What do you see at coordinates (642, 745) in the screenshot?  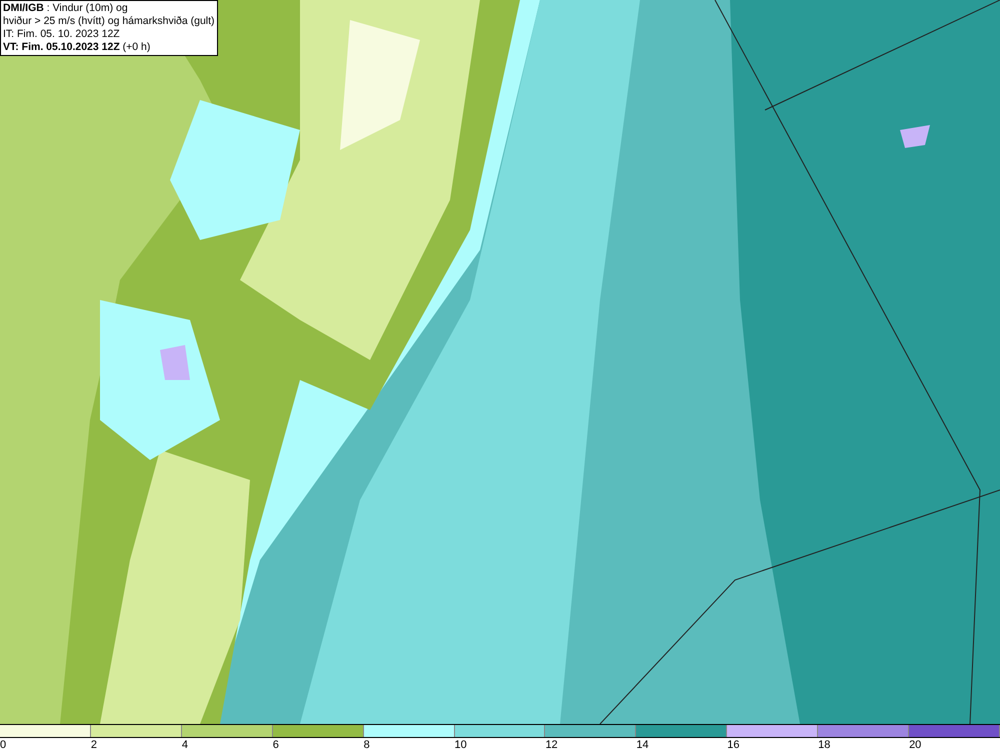 I see `scale-label: 14` at bounding box center [642, 745].